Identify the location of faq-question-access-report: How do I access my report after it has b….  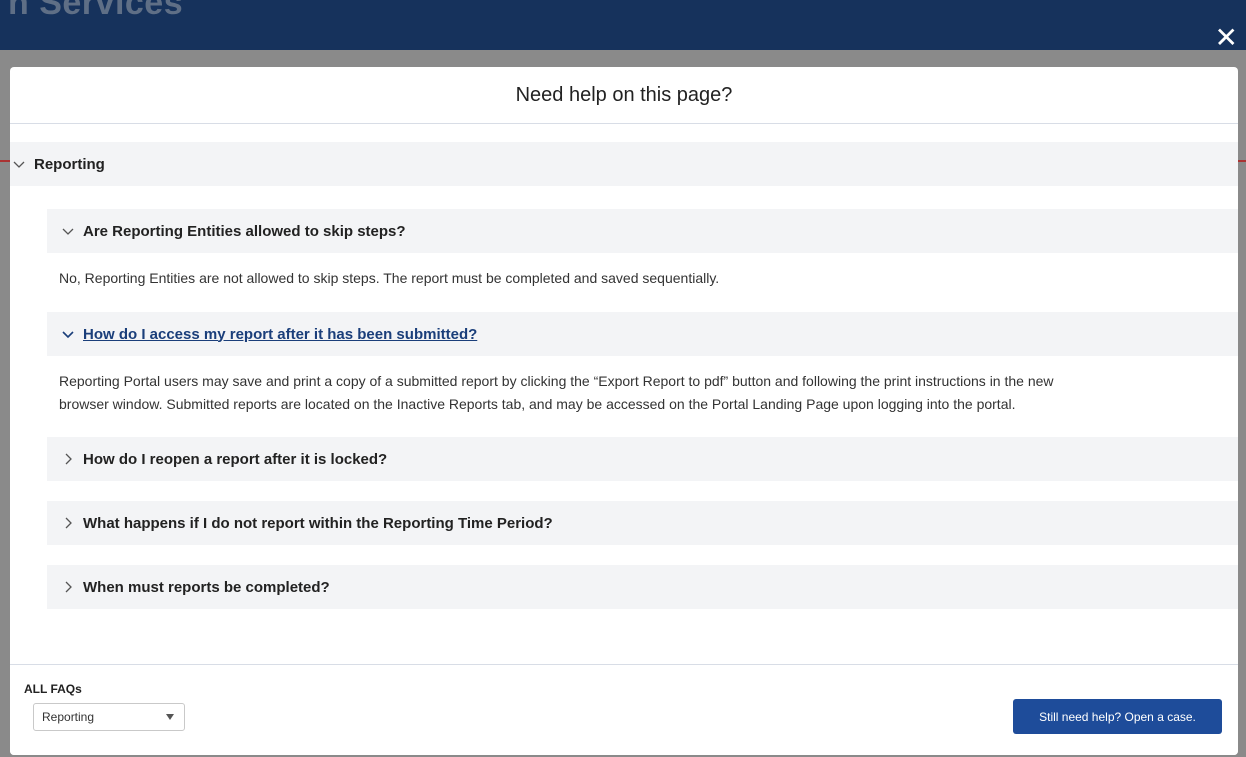
(642, 334).